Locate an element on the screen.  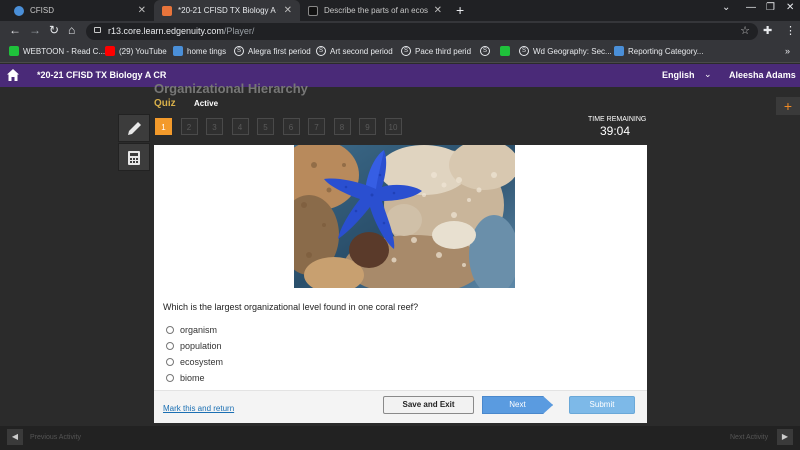
answer-option-organism: organism is located at coordinates (191, 330).